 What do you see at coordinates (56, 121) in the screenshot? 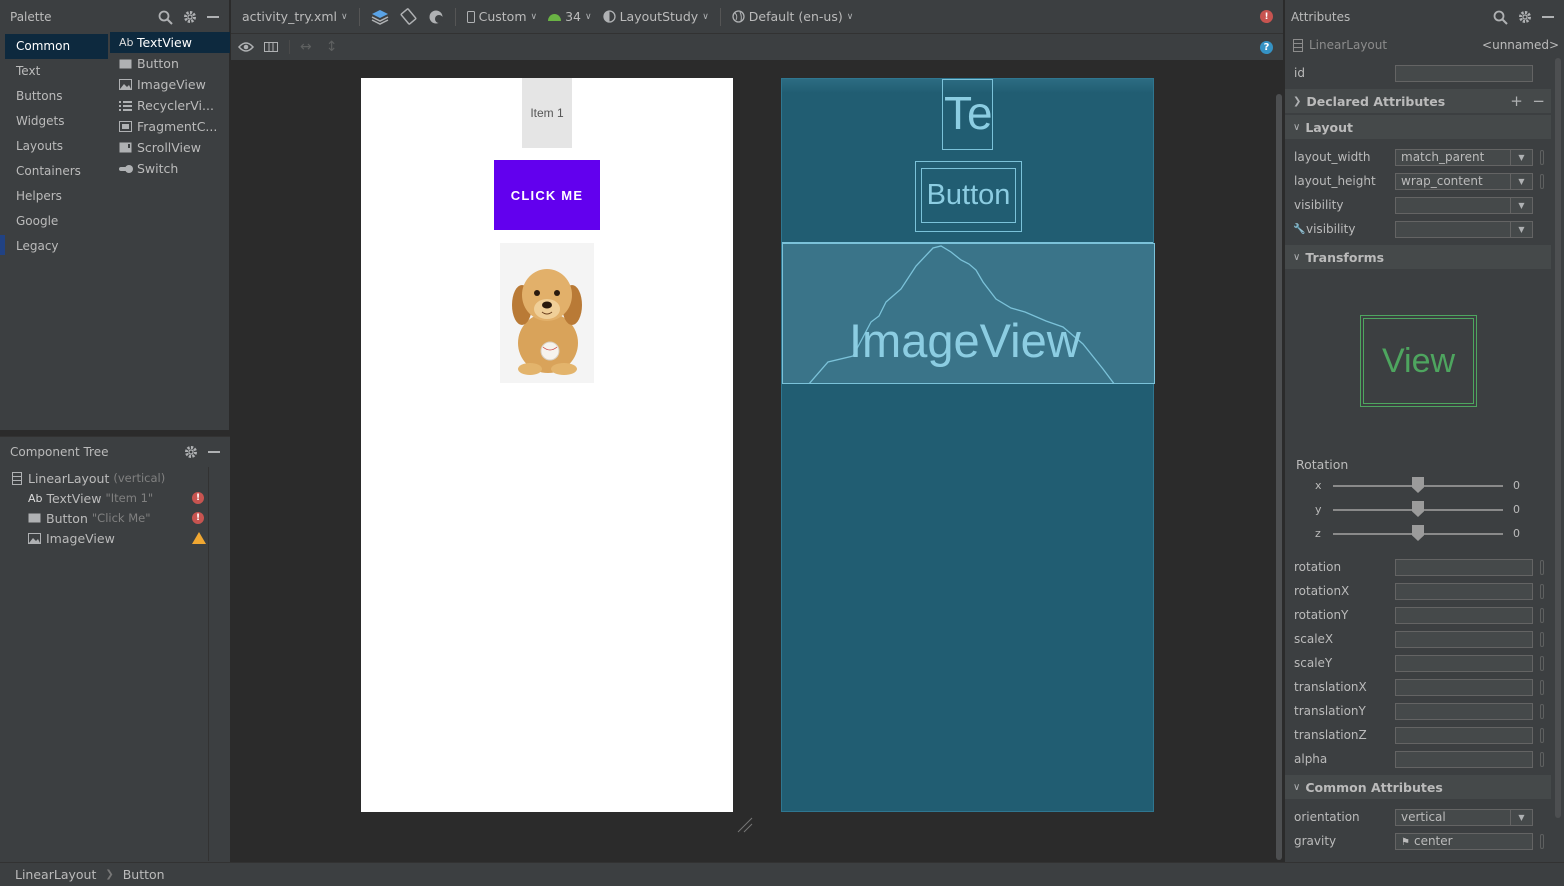
I see `category-widgets: Widgets` at bounding box center [56, 121].